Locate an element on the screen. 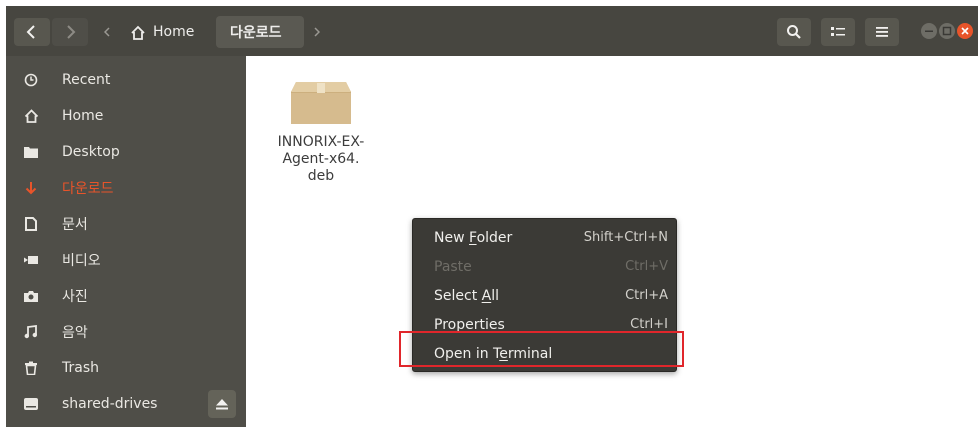  folder-icon is located at coordinates (31, 152).